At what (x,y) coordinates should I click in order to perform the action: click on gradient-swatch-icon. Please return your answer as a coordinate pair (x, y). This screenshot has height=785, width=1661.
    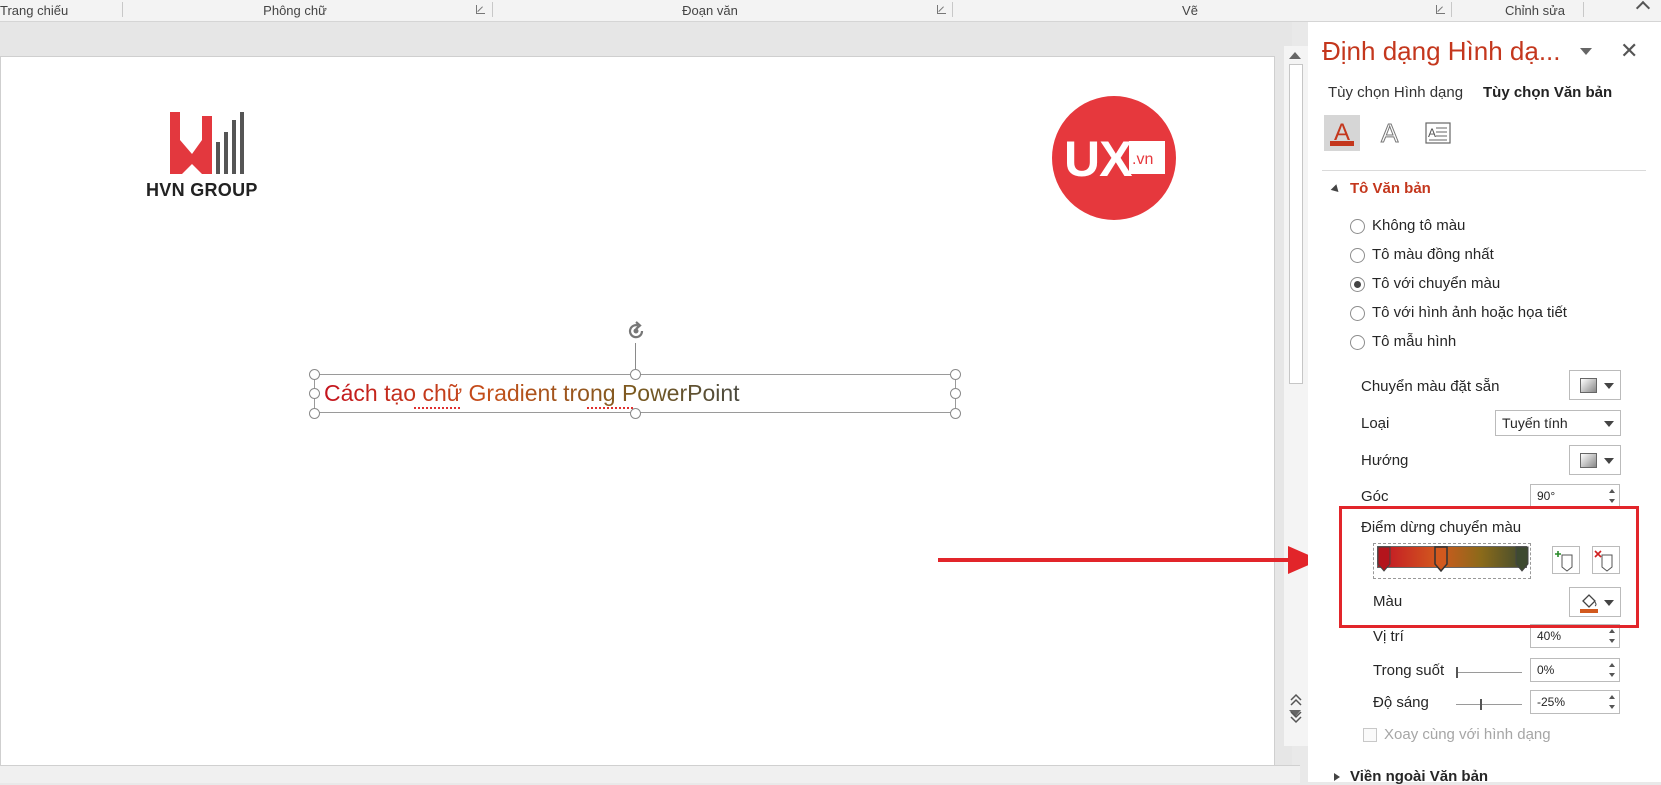
    Looking at the image, I should click on (1588, 385).